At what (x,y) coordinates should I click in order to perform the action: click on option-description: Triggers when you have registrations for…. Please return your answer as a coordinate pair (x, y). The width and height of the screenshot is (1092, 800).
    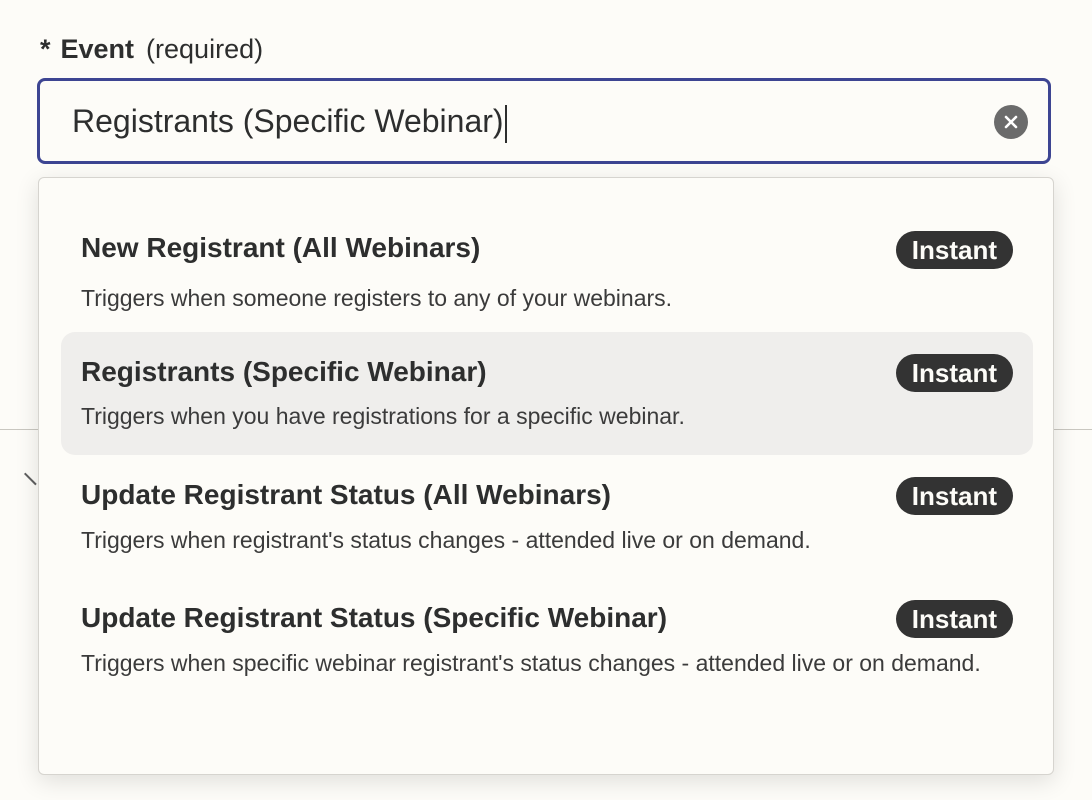
    Looking at the image, I should click on (383, 416).